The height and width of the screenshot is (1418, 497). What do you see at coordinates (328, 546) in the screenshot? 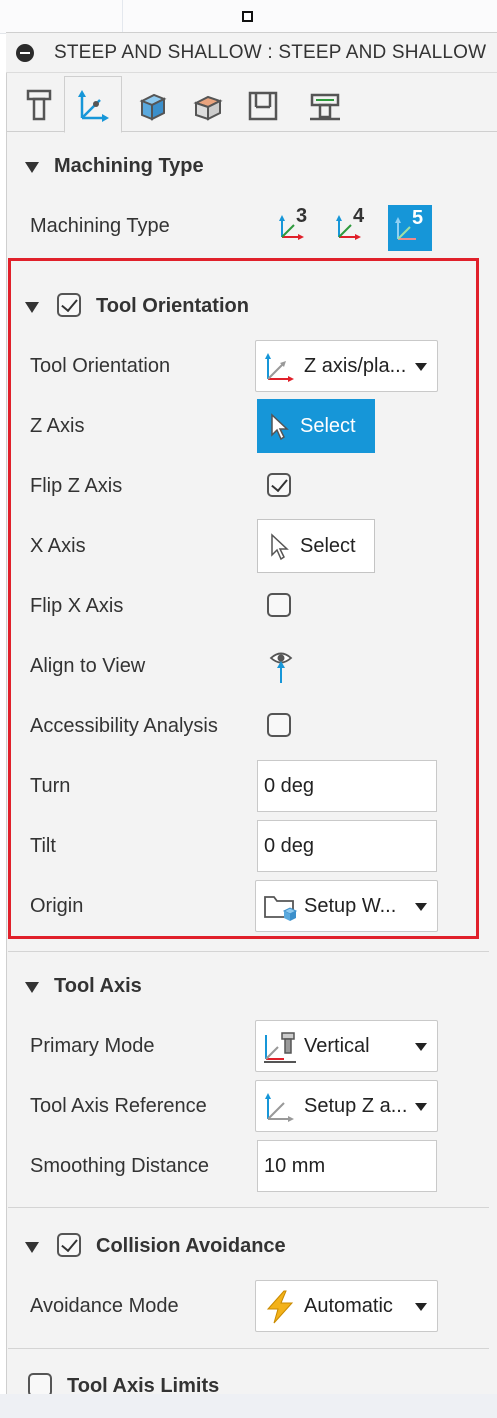
I see `x-axis-select-label: Select` at bounding box center [328, 546].